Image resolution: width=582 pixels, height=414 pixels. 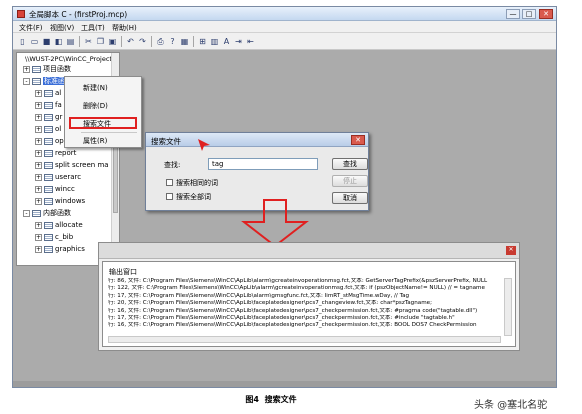 I want to click on tree-node-options: + op, so click(x=49, y=141).